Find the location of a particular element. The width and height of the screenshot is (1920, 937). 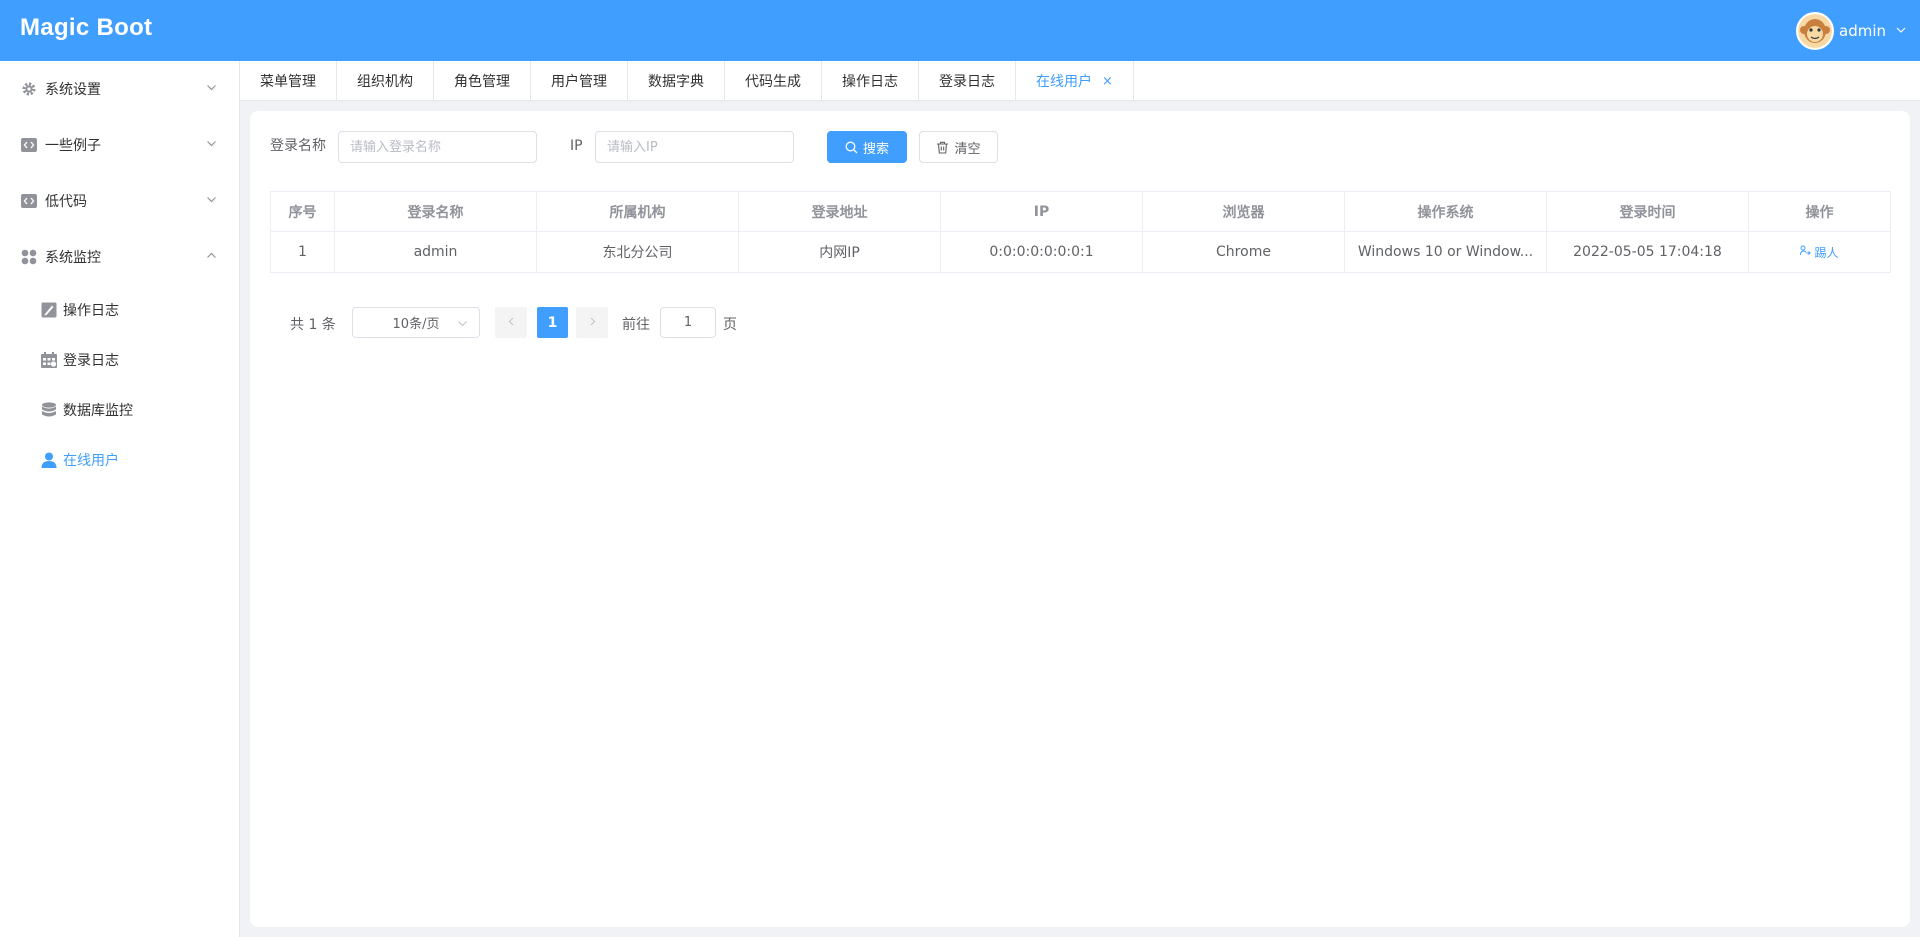

kick-icon is located at coordinates (1807, 252).